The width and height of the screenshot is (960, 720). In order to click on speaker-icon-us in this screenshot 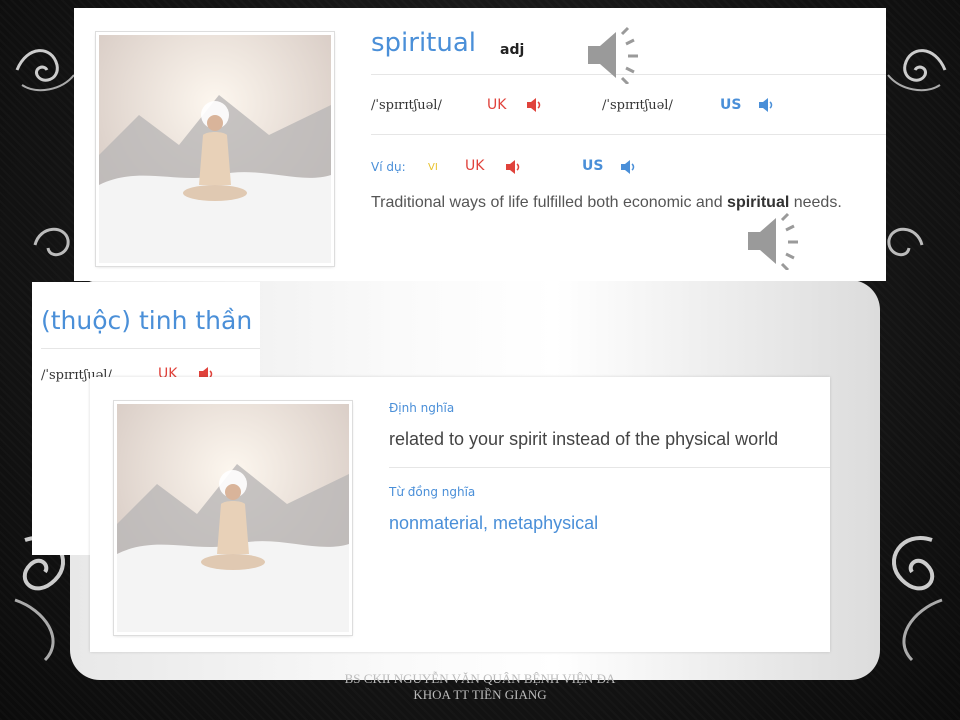, I will do `click(767, 105)`.